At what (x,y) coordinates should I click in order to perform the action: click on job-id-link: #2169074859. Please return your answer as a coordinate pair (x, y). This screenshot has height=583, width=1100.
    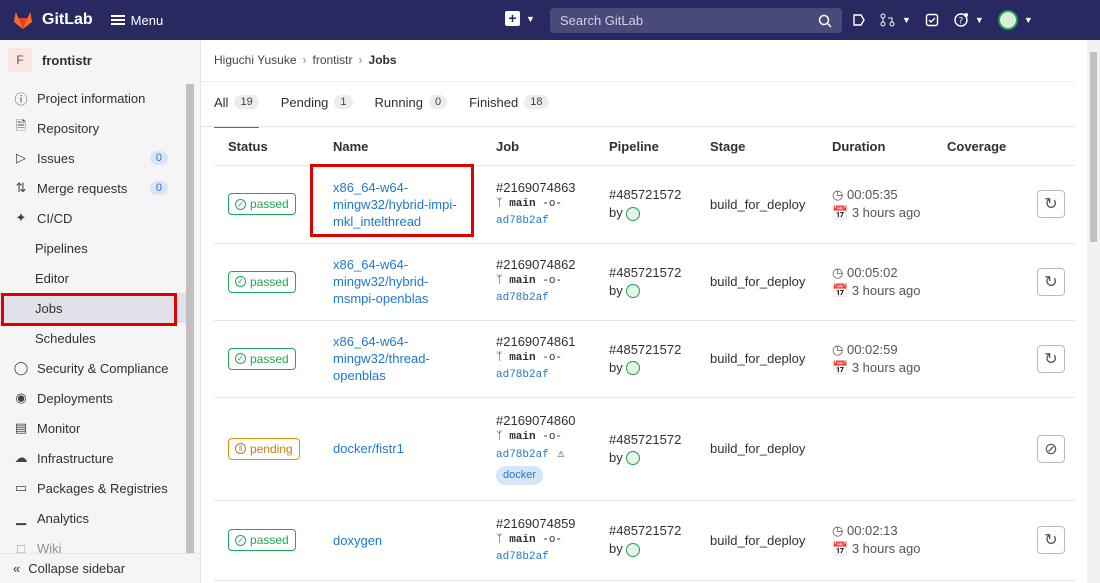
    Looking at the image, I should click on (545, 523).